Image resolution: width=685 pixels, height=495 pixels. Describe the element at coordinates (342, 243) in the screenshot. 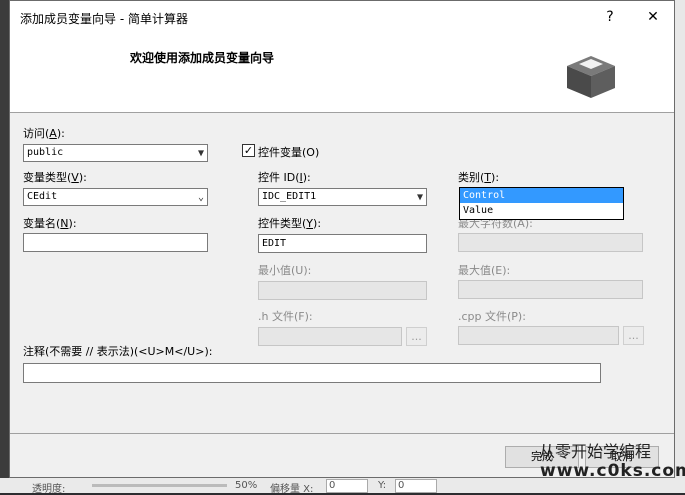

I see `control-type-input: EDIT` at that location.